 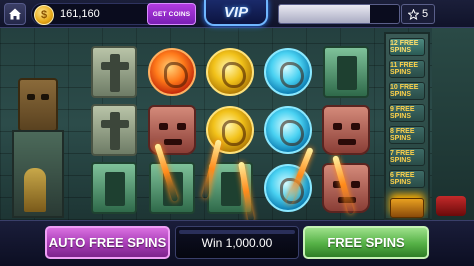 I want to click on totem-mask, so click(x=38, y=105).